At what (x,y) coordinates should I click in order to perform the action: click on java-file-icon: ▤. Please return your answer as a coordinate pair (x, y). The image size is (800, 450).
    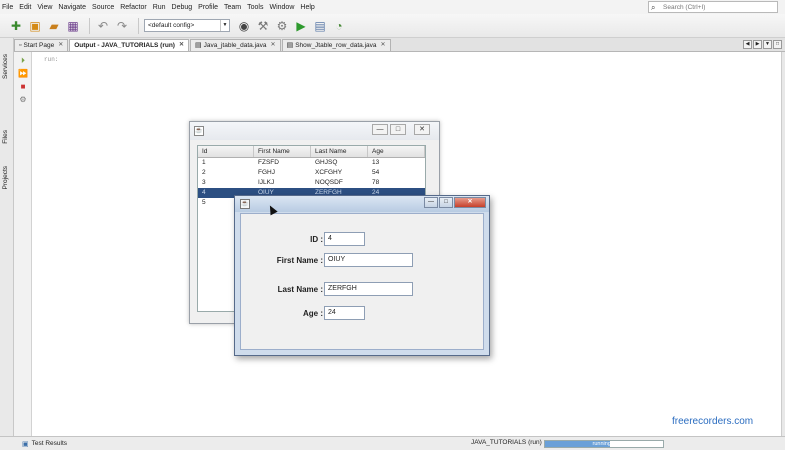
    Looking at the image, I should click on (290, 45).